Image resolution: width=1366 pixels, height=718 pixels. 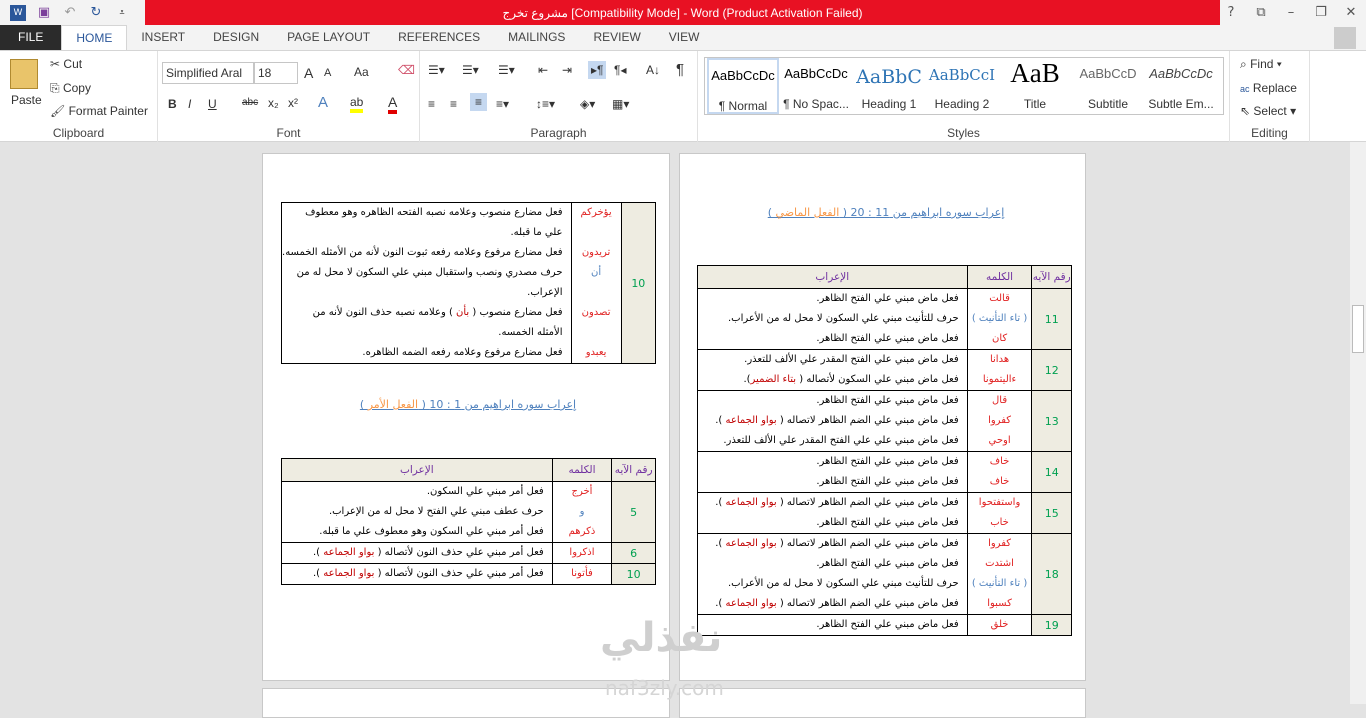 I want to click on word: و, so click(x=582, y=511).